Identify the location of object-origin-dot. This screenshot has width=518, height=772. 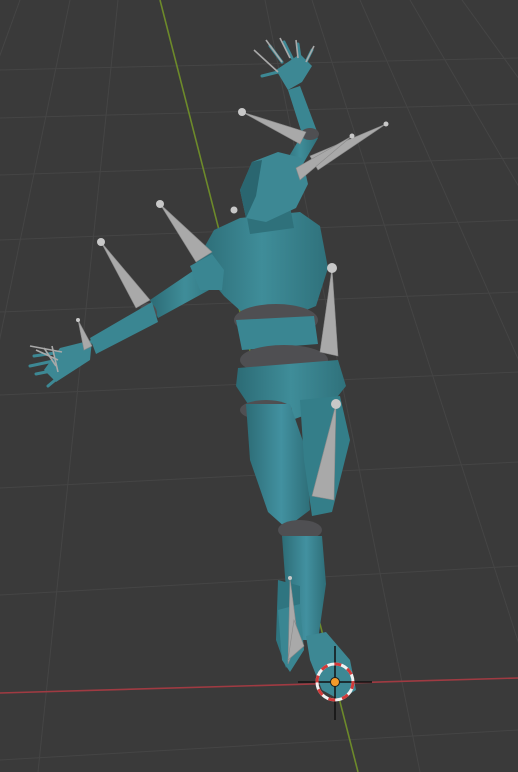
(335, 682).